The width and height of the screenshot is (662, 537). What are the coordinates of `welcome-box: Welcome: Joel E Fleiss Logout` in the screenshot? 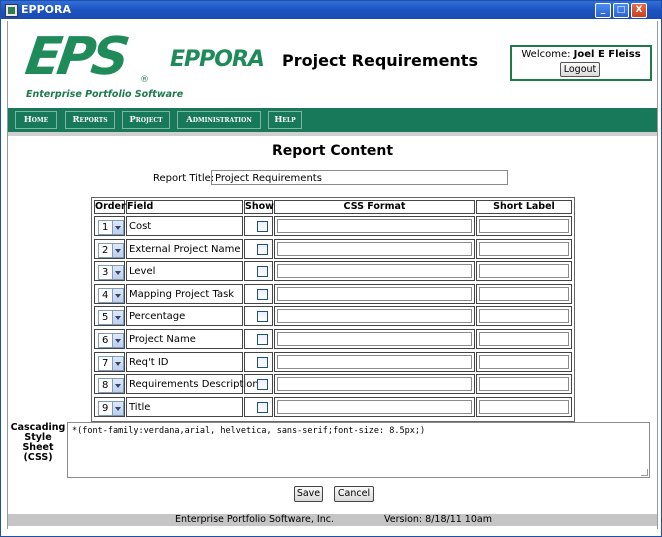 It's located at (581, 63).